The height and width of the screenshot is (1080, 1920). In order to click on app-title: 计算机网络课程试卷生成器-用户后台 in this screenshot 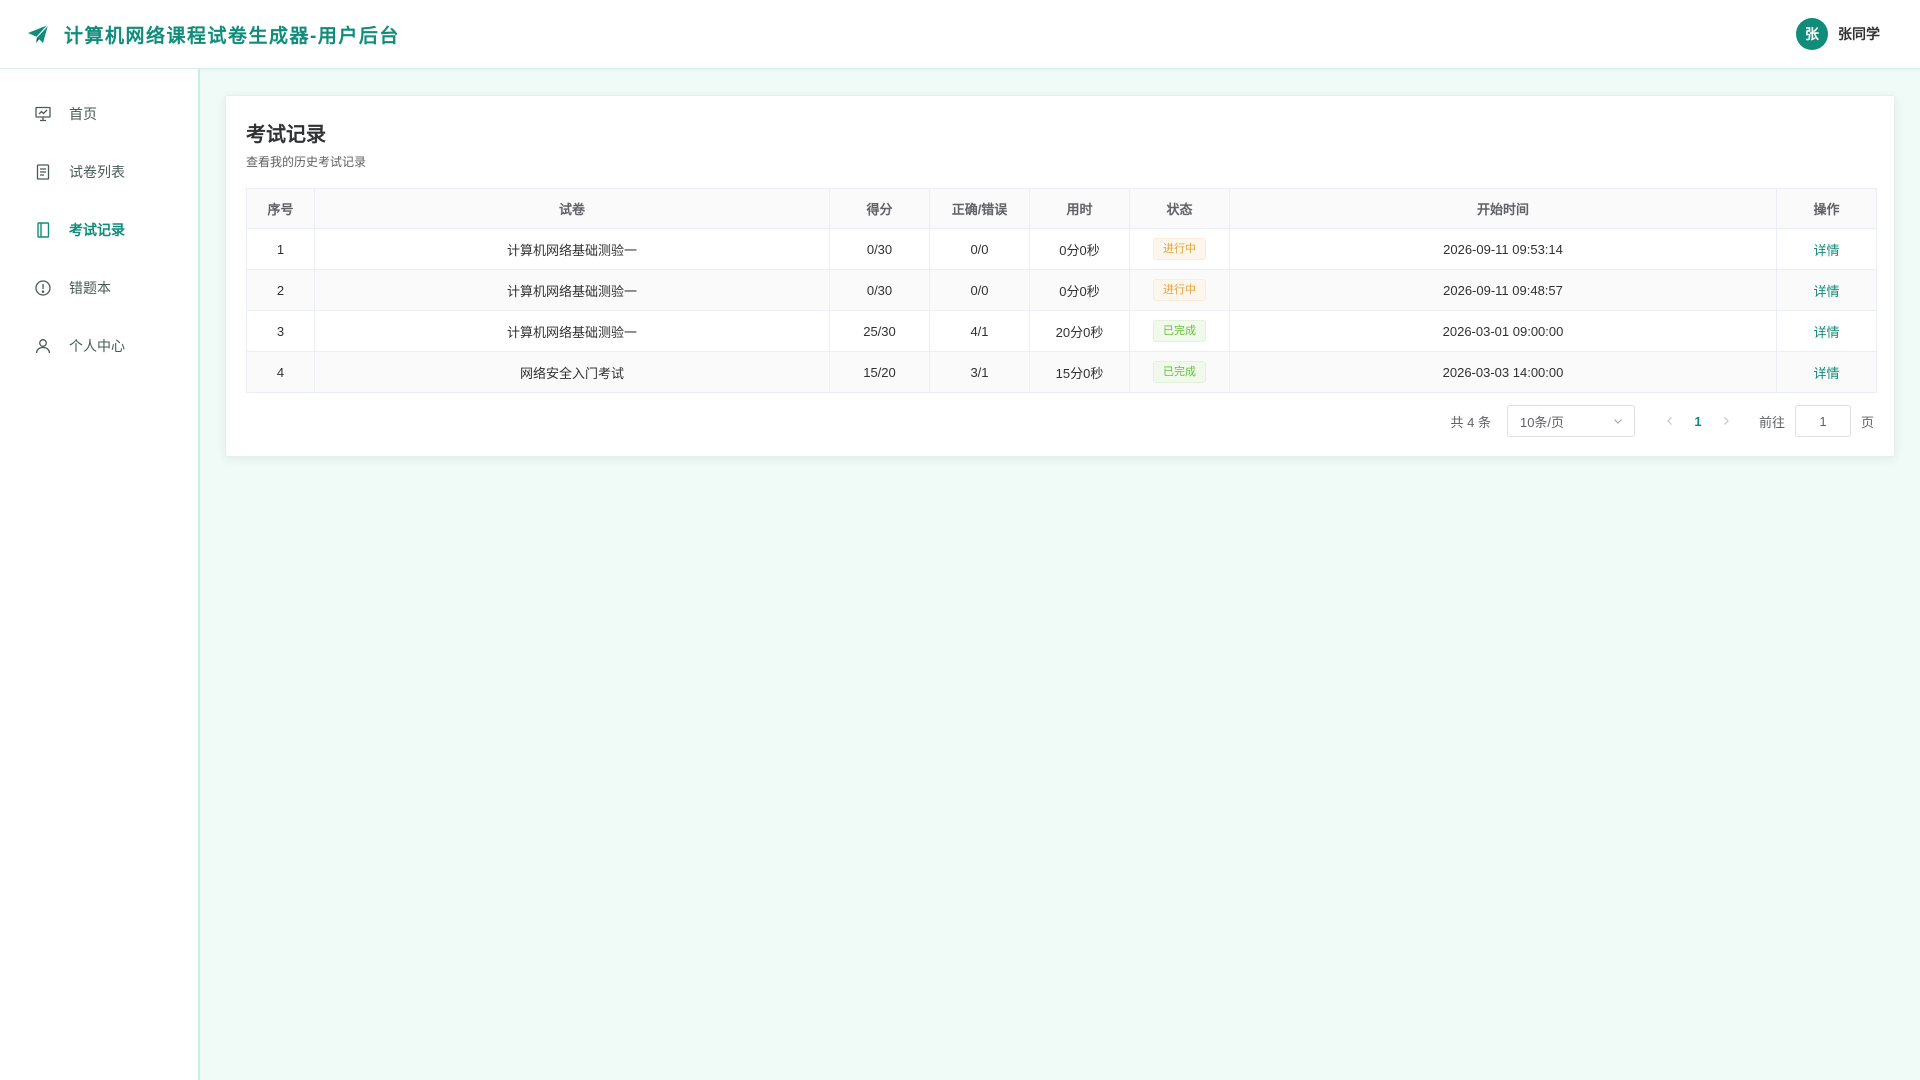, I will do `click(232, 36)`.